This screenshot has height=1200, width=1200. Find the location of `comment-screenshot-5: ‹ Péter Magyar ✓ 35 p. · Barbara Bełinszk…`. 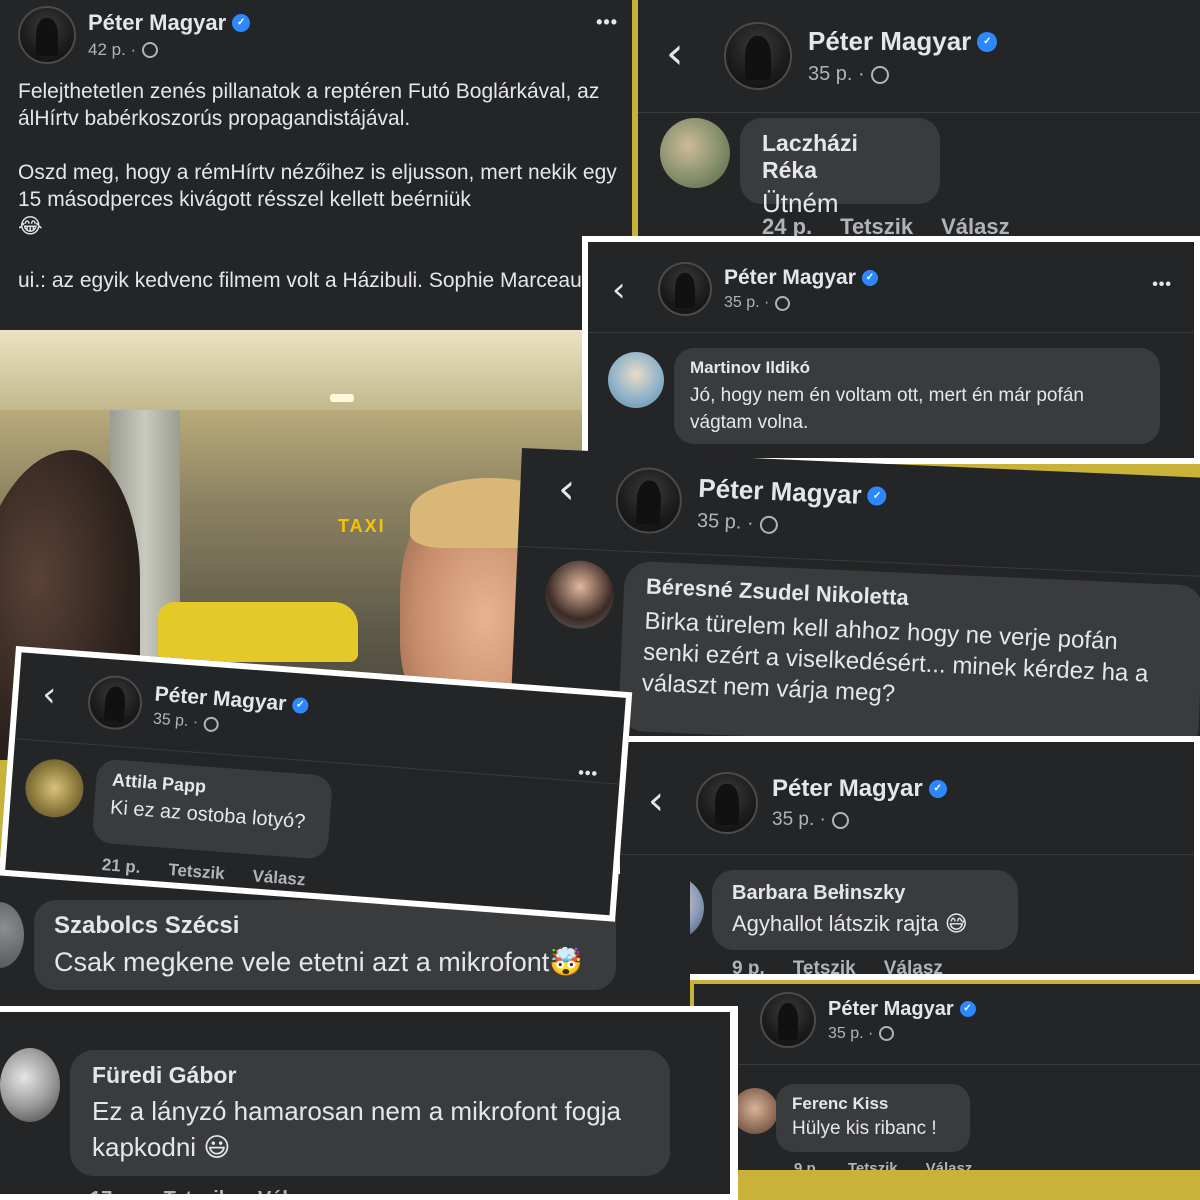

comment-screenshot-5: ‹ Péter Magyar ✓ 35 p. · Barbara Bełinszk… is located at coordinates (907, 858).